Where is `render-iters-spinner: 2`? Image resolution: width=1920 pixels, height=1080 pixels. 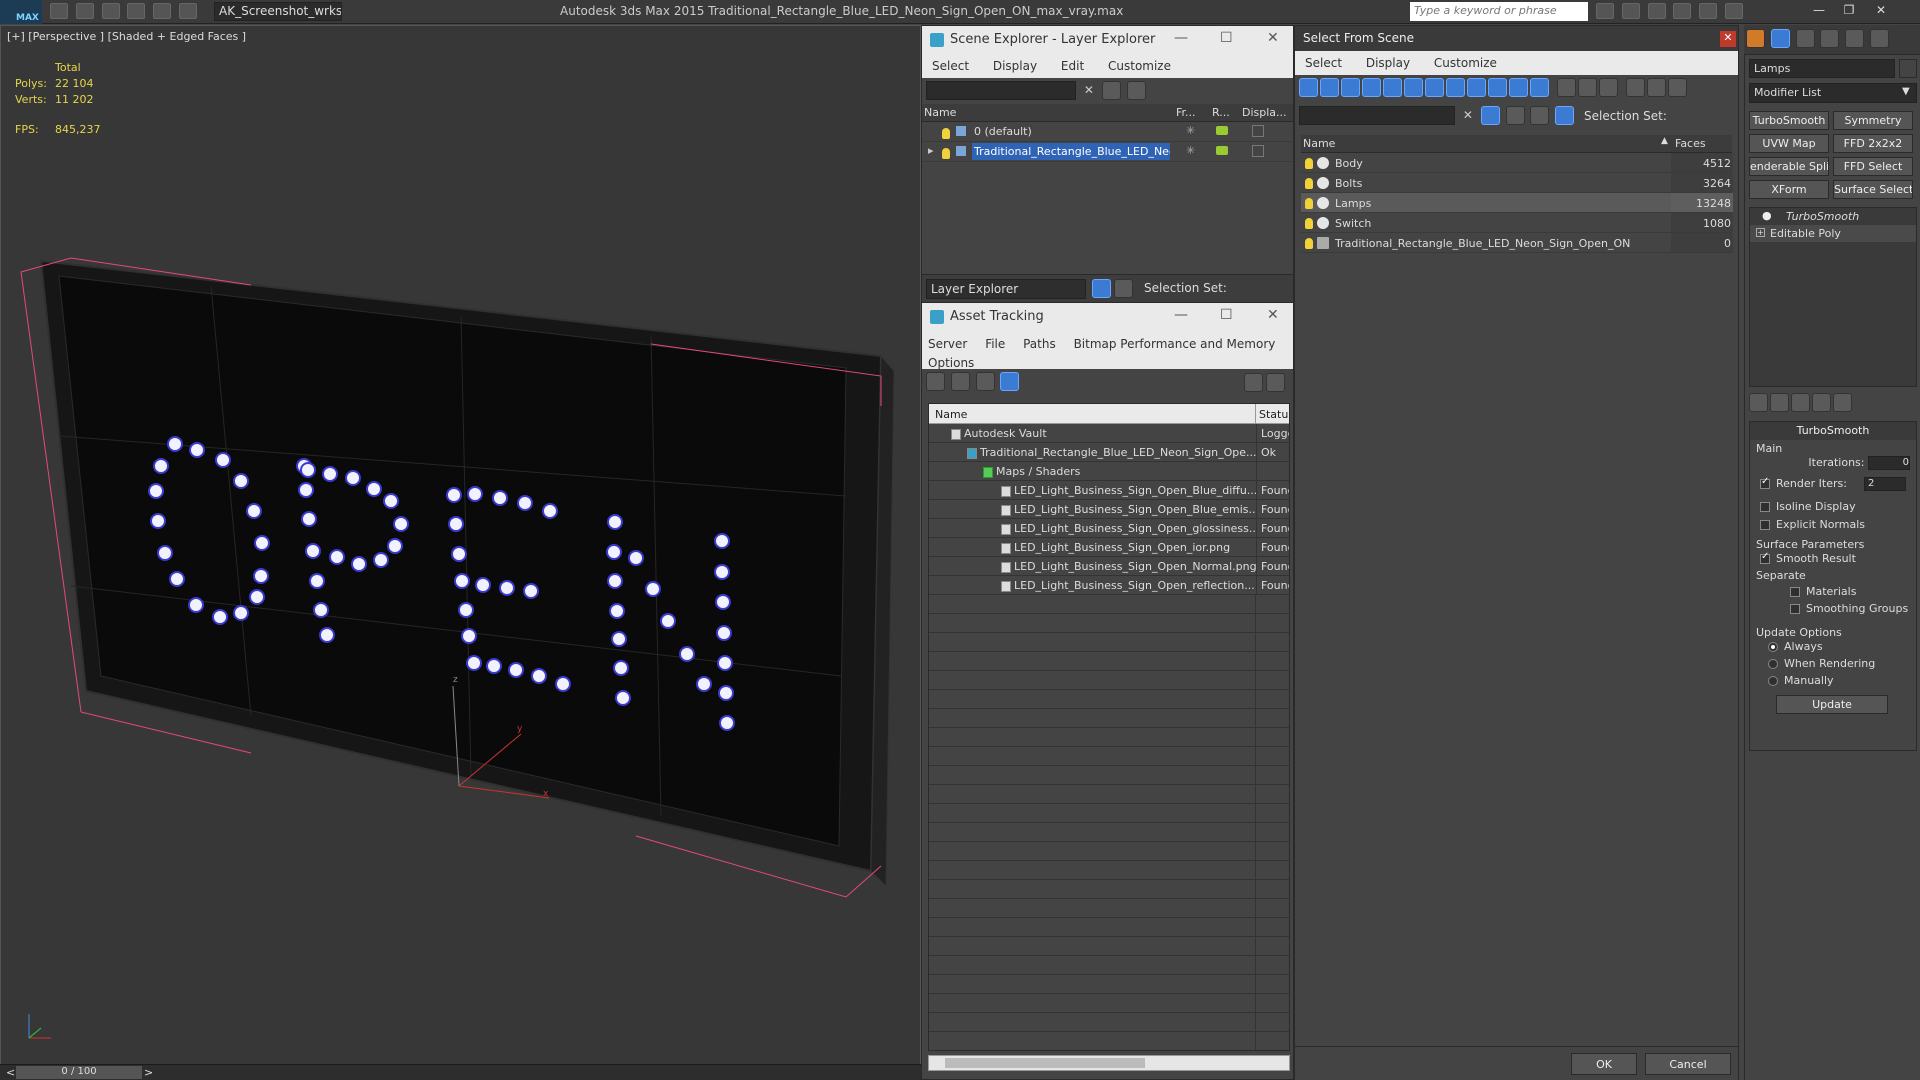 render-iters-spinner: 2 is located at coordinates (1885, 484).